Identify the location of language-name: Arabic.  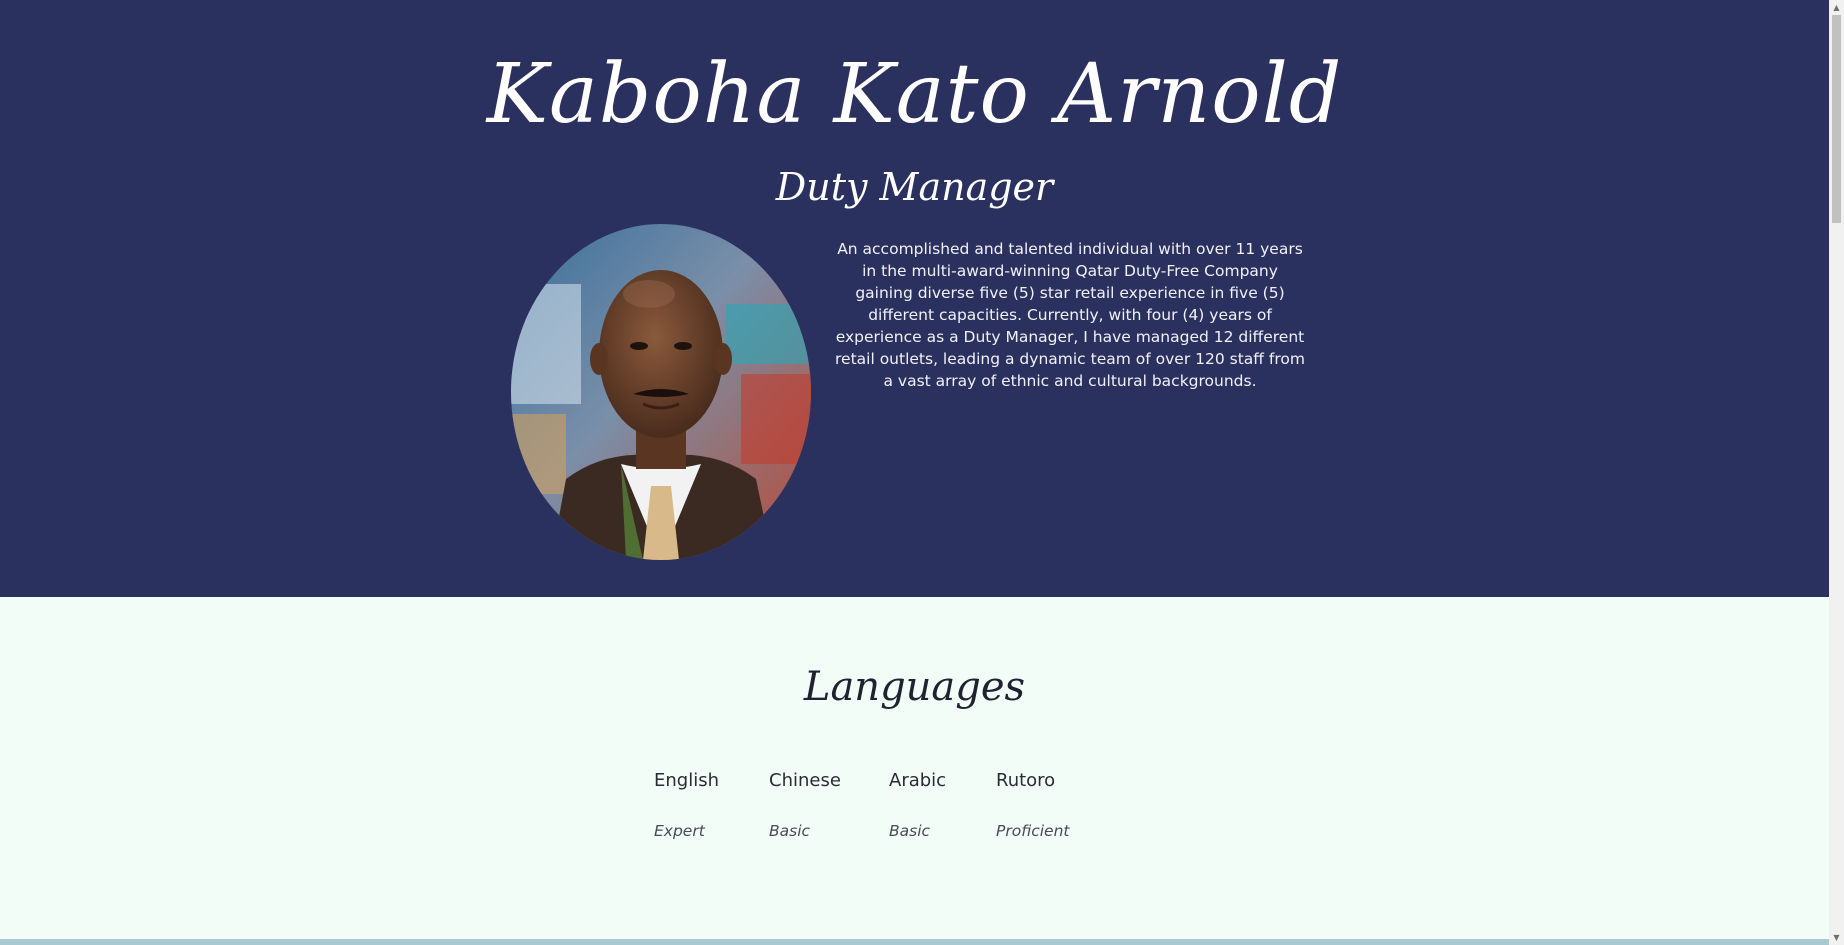
(918, 780).